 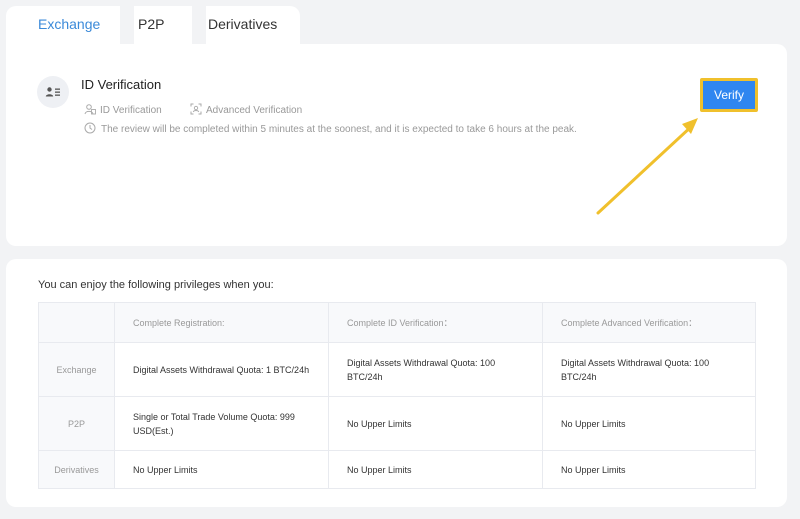 What do you see at coordinates (53, 92) in the screenshot?
I see `id-card-icon` at bounding box center [53, 92].